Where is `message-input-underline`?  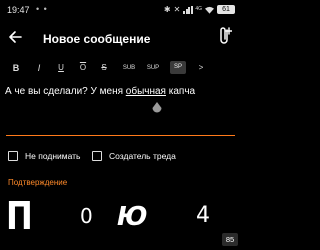
message-input-underline is located at coordinates (120, 135).